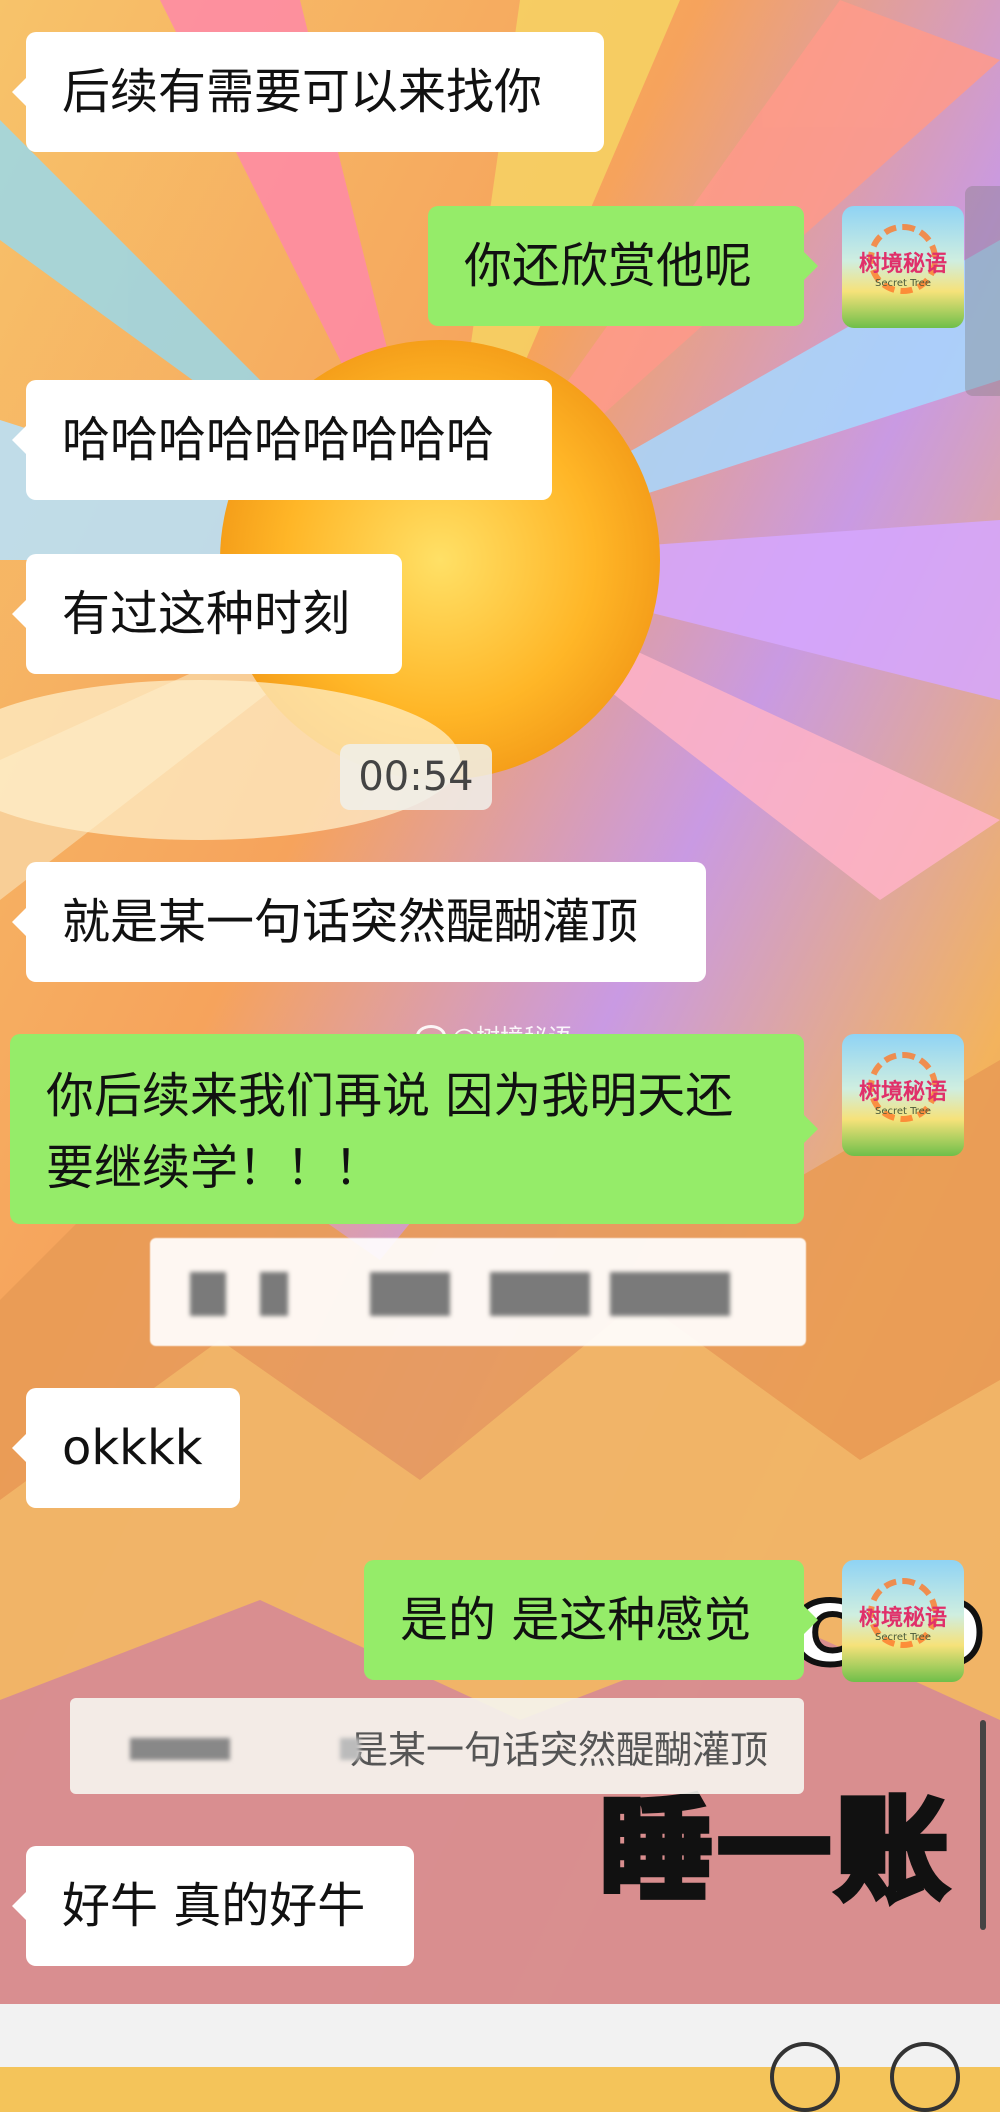 The image size is (1000, 2112). What do you see at coordinates (278, 440) in the screenshot?
I see `message-text: 哈哈哈哈哈哈哈哈哈` at bounding box center [278, 440].